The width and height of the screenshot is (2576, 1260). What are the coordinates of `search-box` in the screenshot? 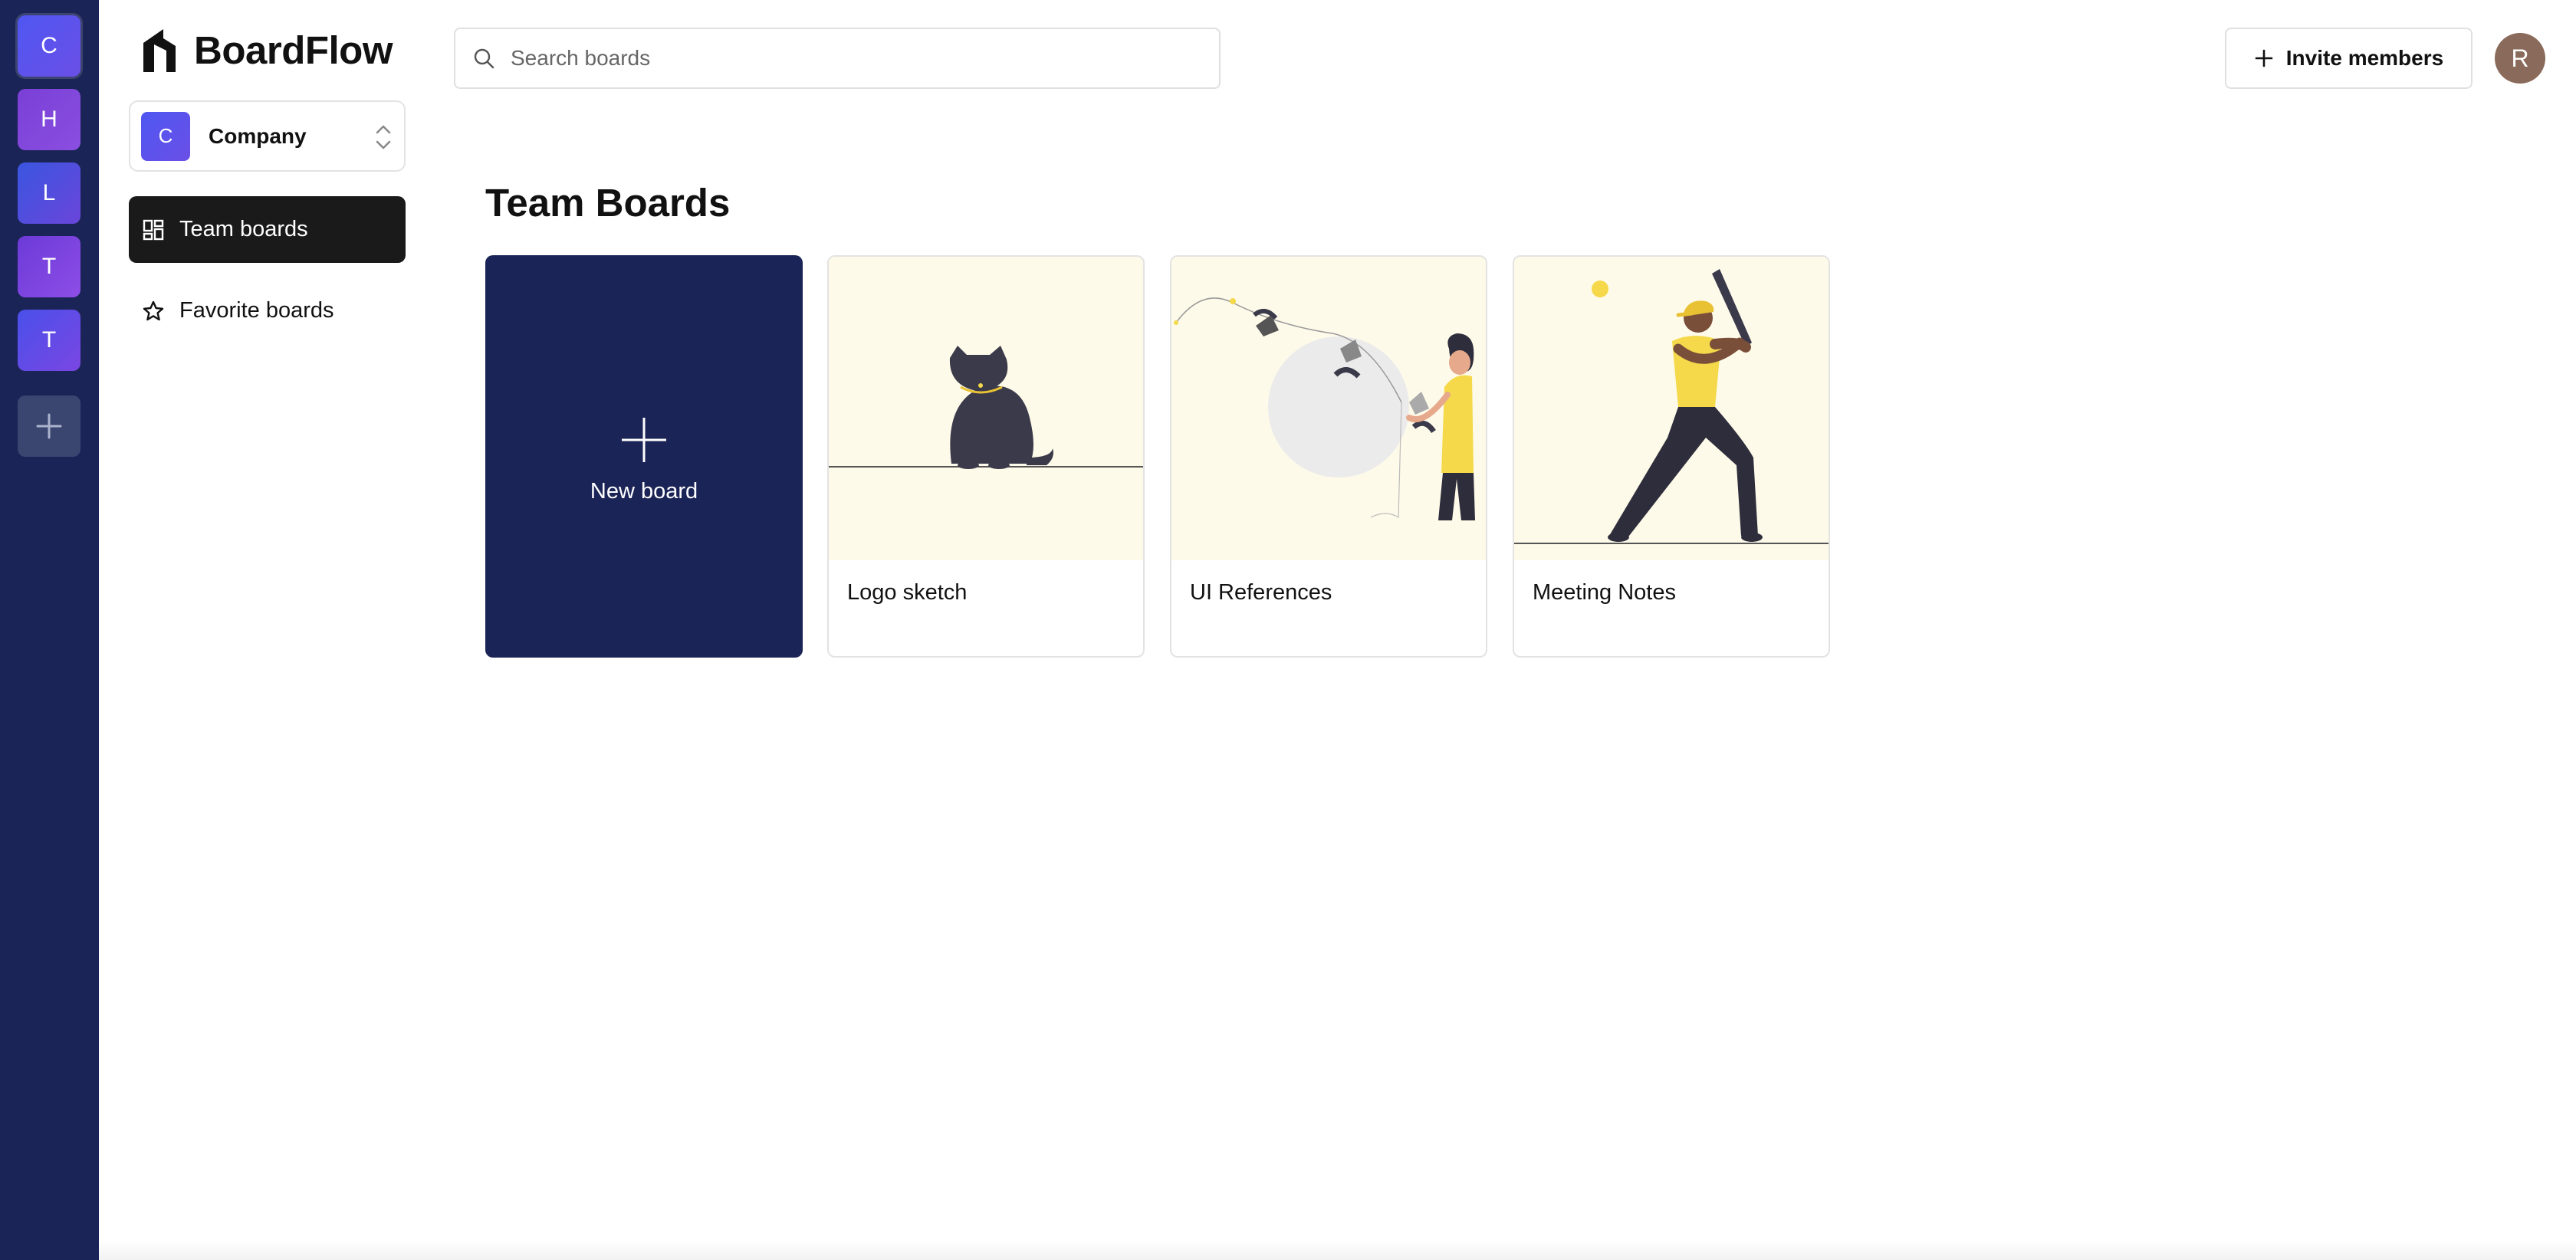 It's located at (837, 58).